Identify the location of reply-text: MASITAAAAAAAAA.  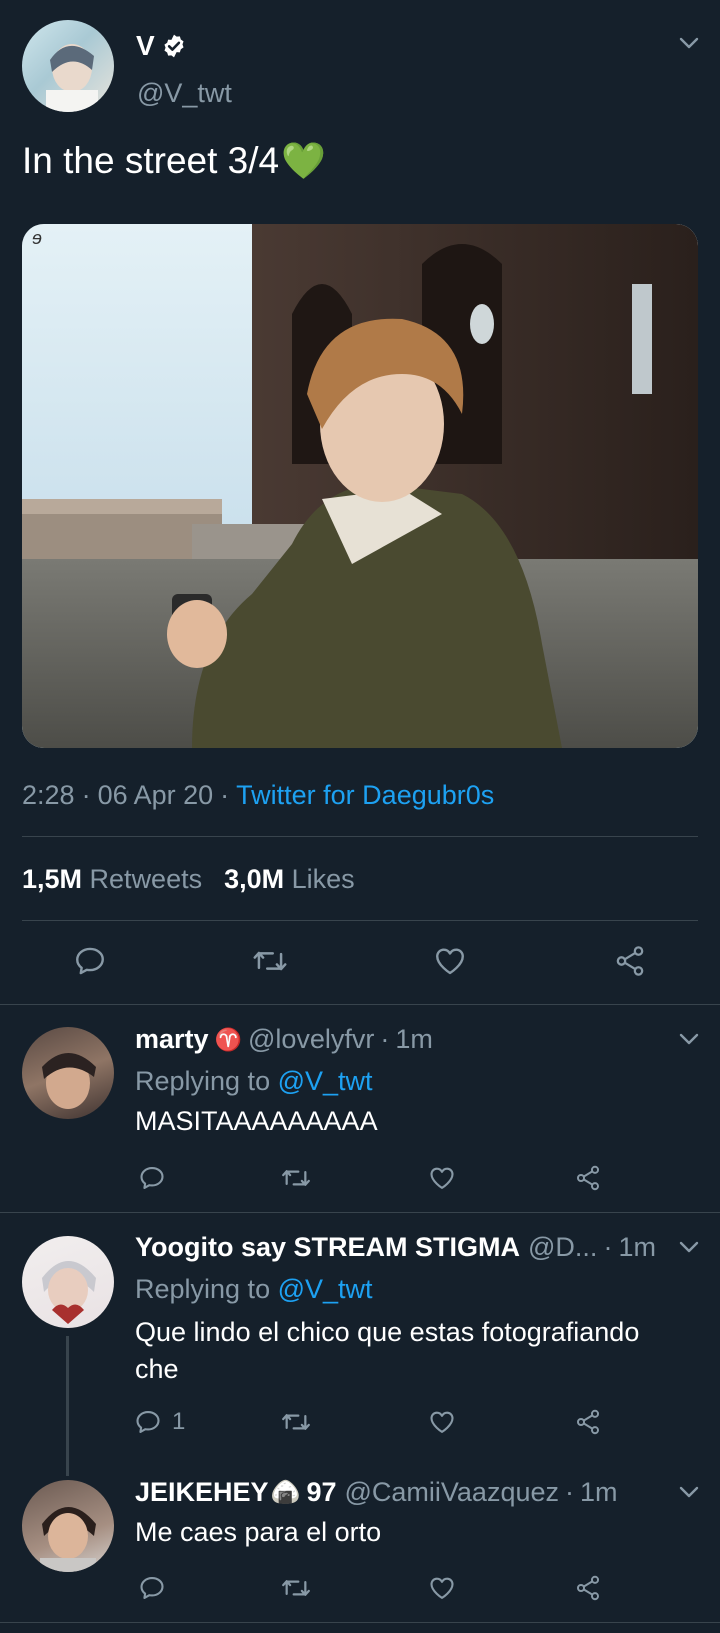
(256, 1121).